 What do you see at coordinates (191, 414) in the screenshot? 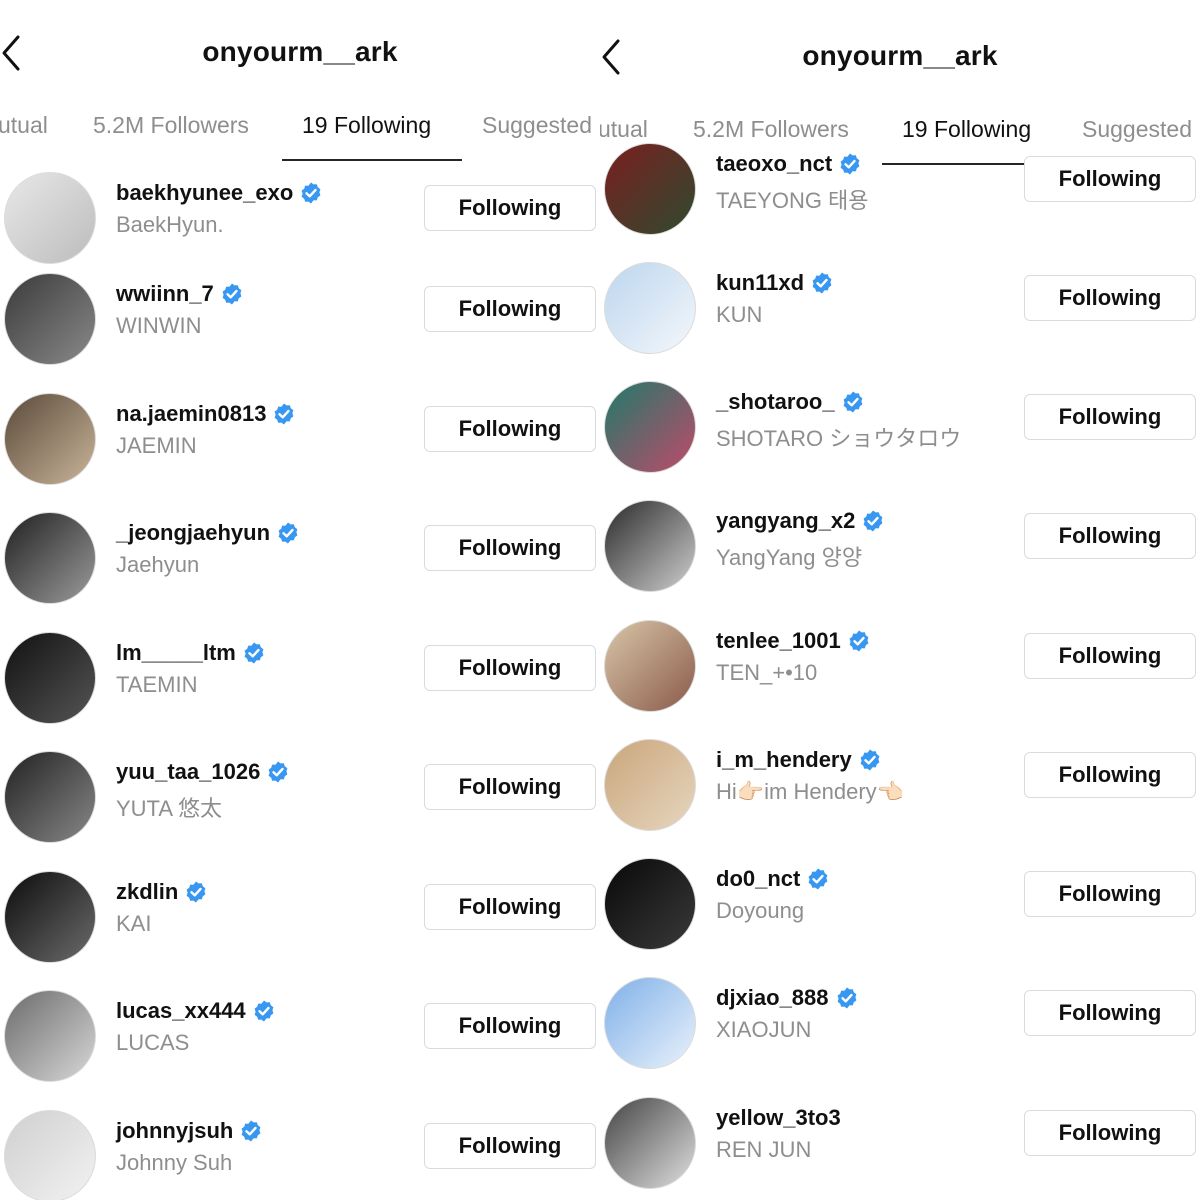
I see `username: na.jaemin0813` at bounding box center [191, 414].